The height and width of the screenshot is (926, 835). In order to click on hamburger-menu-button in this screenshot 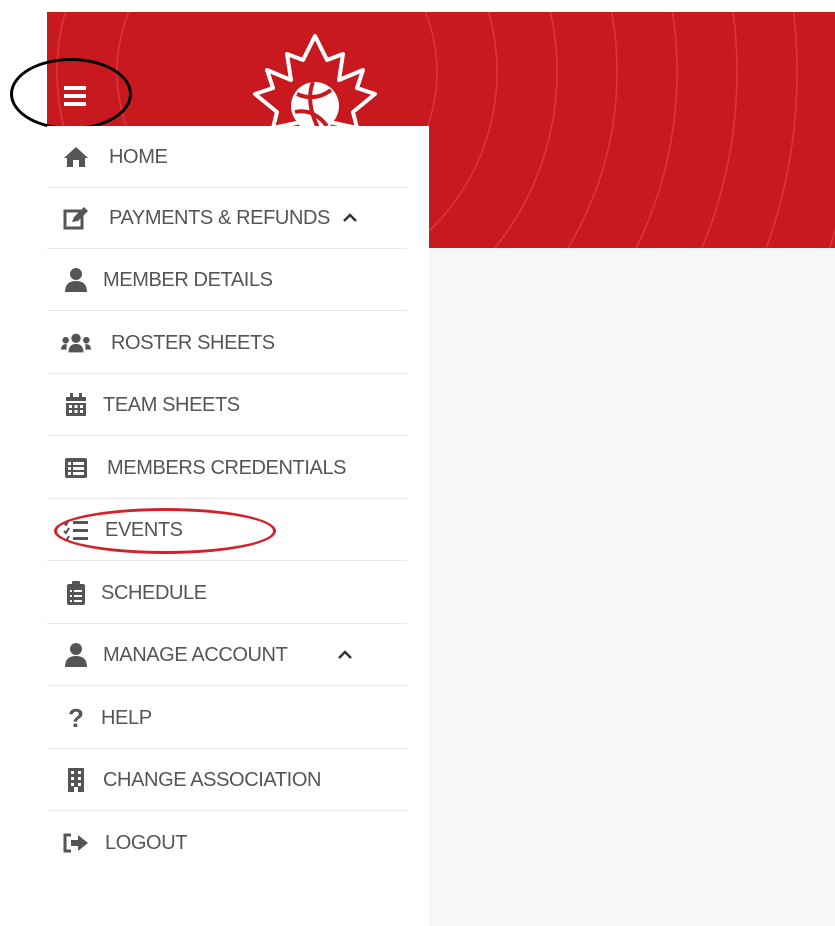, I will do `click(79, 96)`.